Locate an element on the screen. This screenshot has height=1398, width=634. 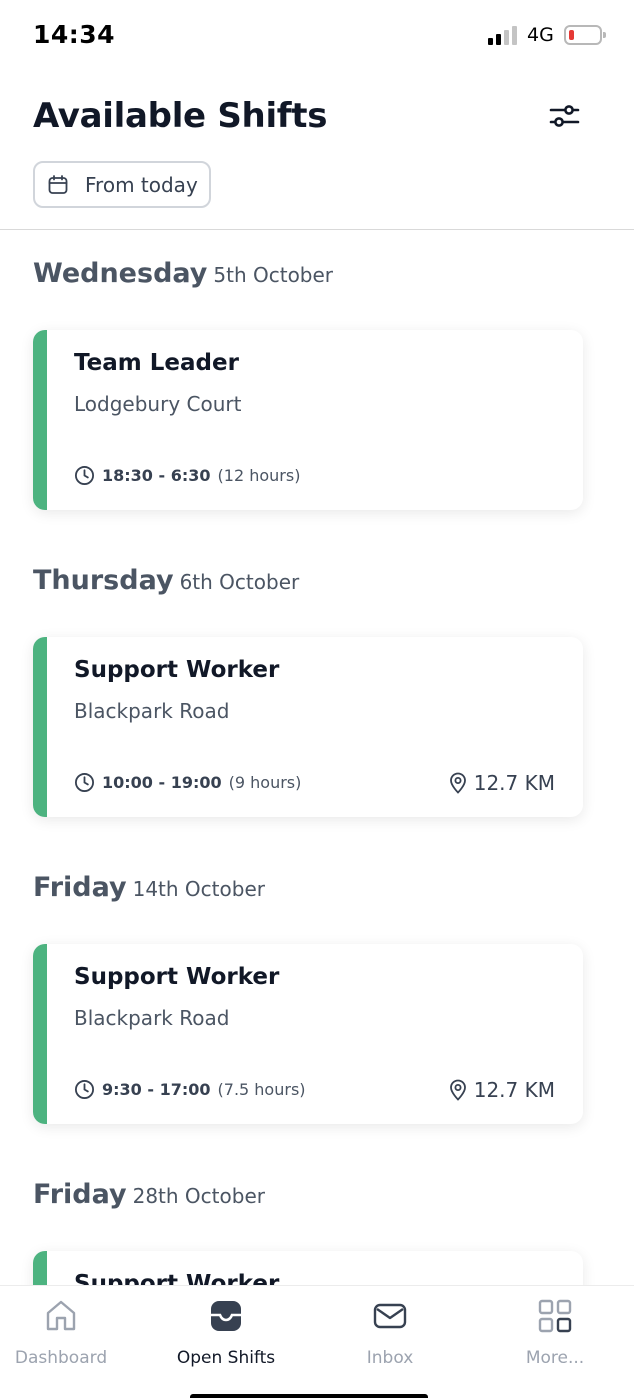
shift-time-range: 10:00 - 19:00 is located at coordinates (162, 782).